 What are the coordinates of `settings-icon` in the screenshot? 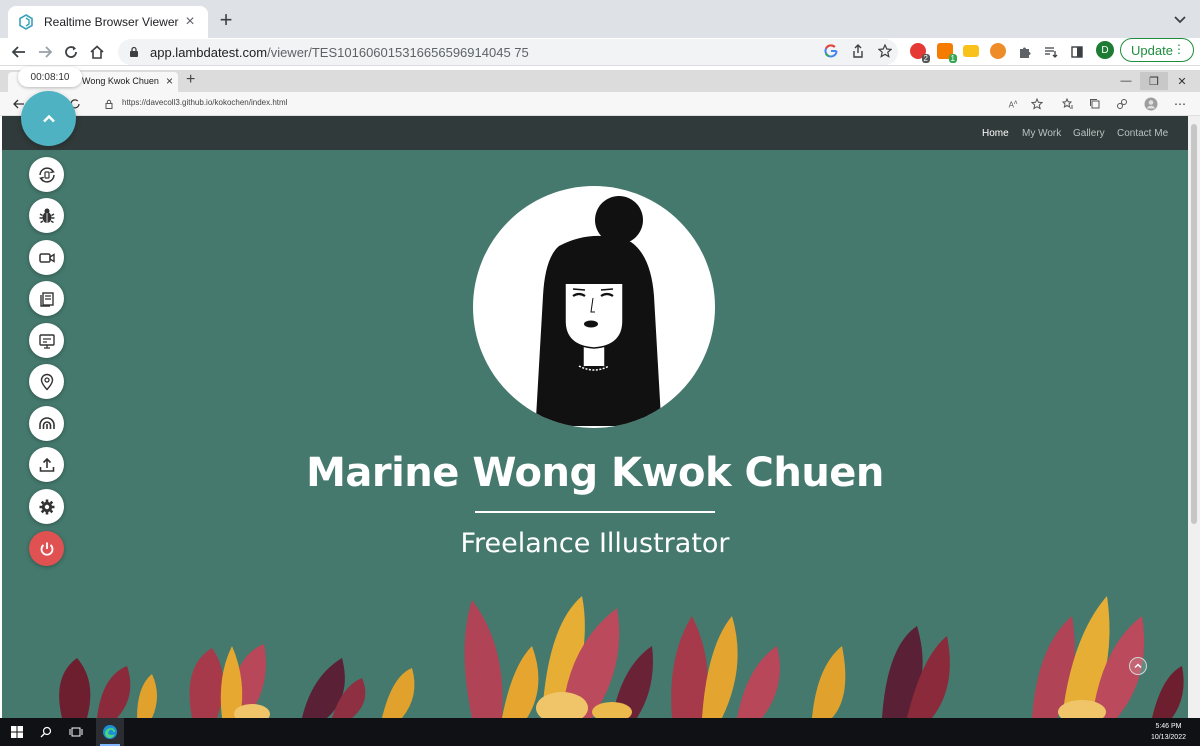 It's located at (46, 506).